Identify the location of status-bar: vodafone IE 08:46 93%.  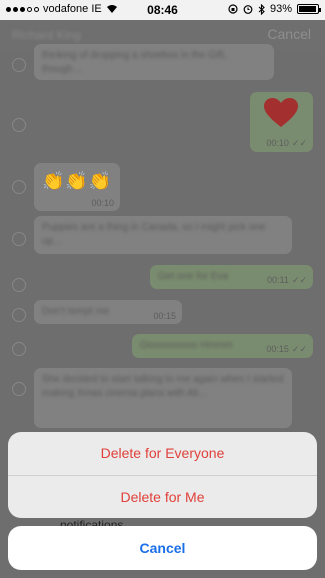
(162, 10).